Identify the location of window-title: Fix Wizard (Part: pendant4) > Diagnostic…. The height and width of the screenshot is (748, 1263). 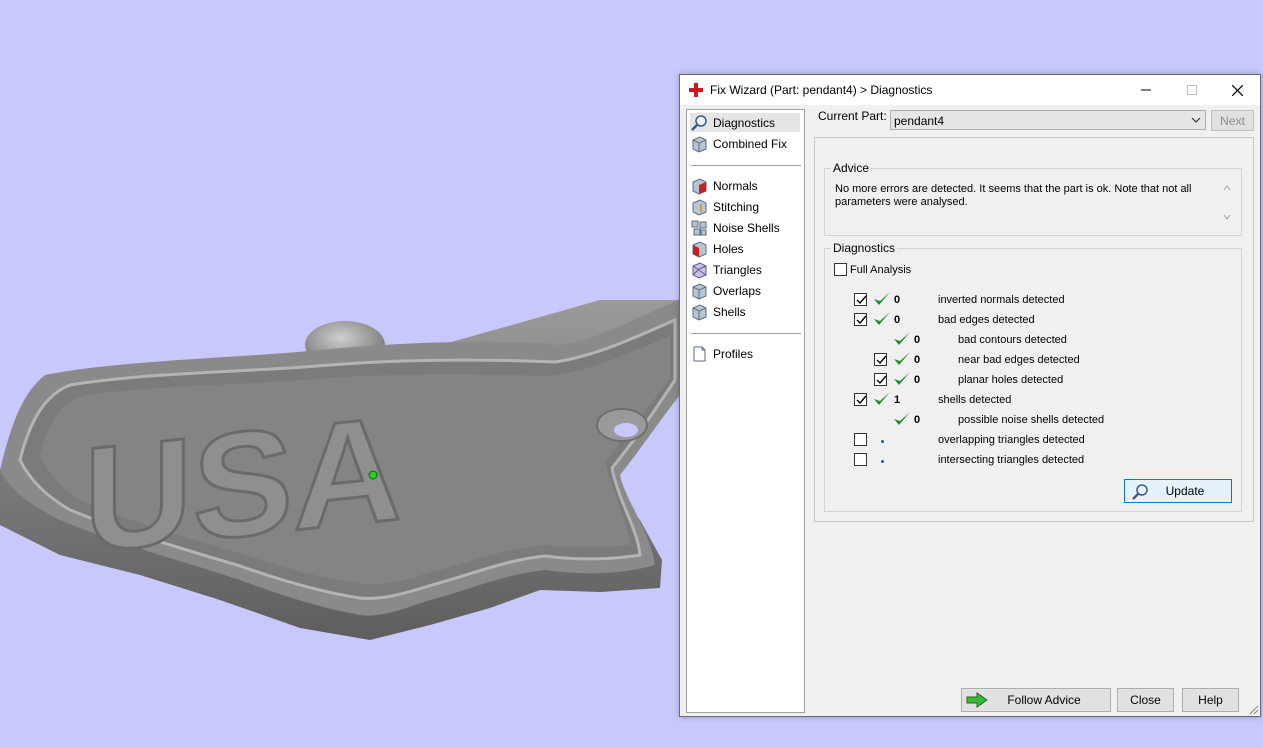
(821, 90).